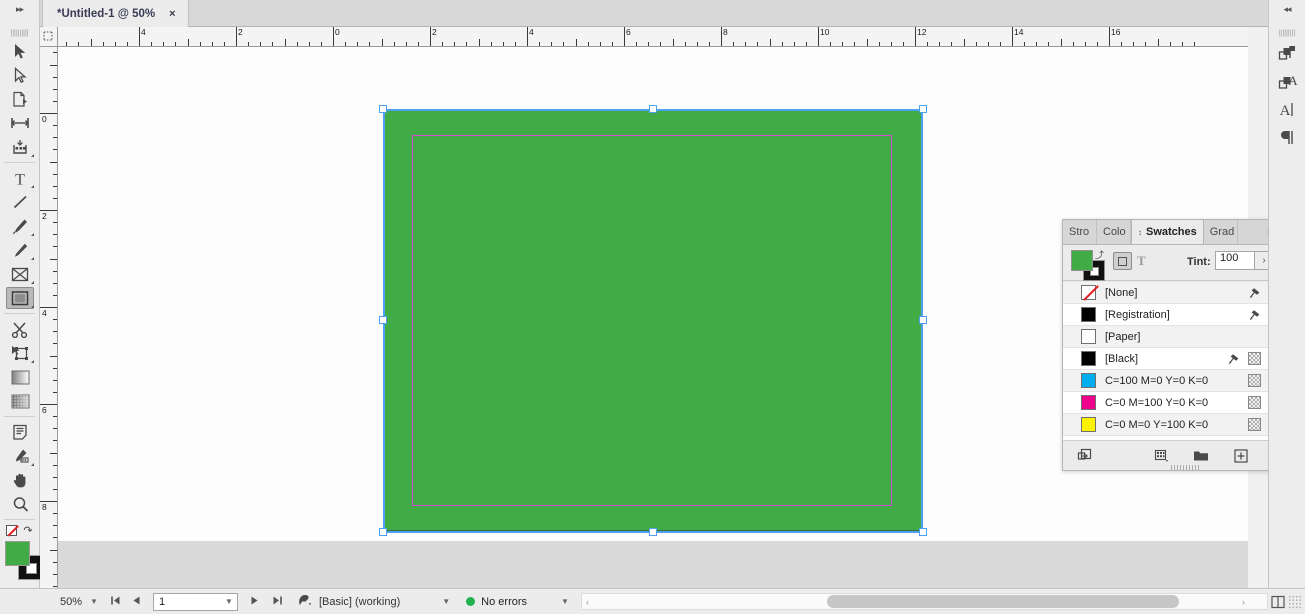 The height and width of the screenshot is (614, 1305). Describe the element at coordinates (49, 317) in the screenshot. I see `vertical-ruler: 0 2 4 6 8` at that location.